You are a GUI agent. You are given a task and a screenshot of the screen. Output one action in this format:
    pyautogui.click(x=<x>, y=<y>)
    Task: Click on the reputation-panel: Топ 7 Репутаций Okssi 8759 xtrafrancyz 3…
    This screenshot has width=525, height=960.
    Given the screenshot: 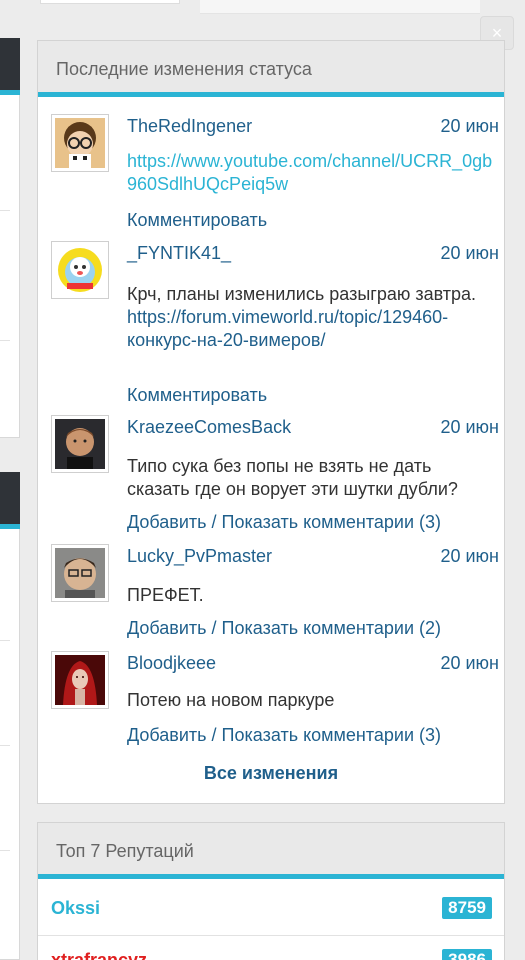 What is the action you would take?
    pyautogui.click(x=271, y=891)
    